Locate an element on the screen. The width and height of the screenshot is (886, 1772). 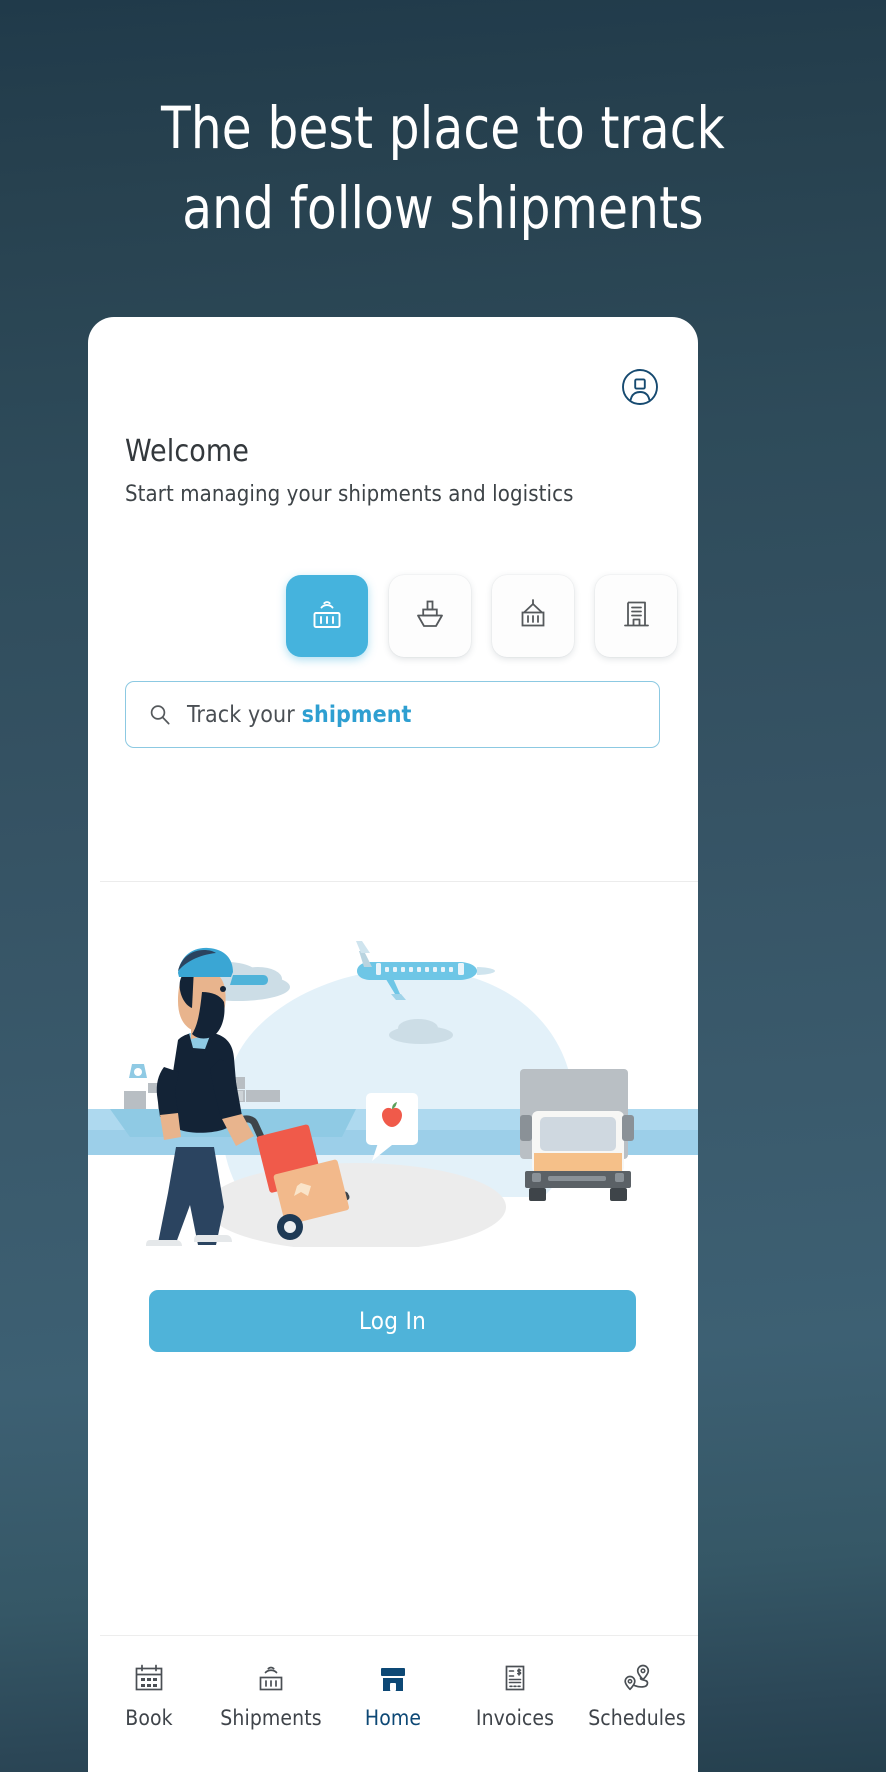
hero-headline-line1: The best place to track is located at coordinates (443, 128).